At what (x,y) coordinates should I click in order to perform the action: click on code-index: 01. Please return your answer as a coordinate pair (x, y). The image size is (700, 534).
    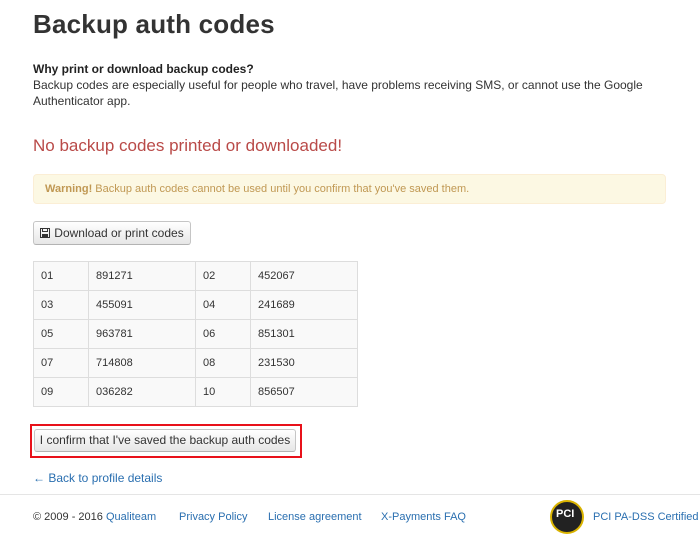
    Looking at the image, I should click on (61, 276).